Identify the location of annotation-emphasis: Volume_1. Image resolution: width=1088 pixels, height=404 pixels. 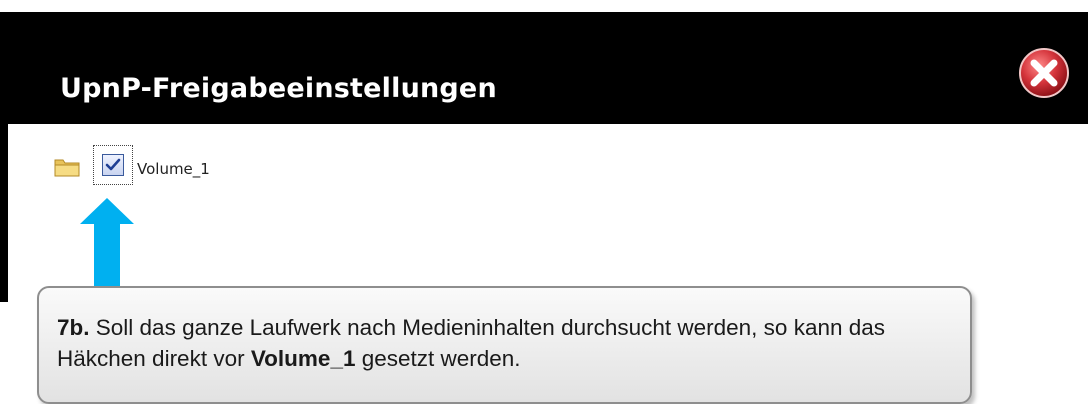
(303, 358).